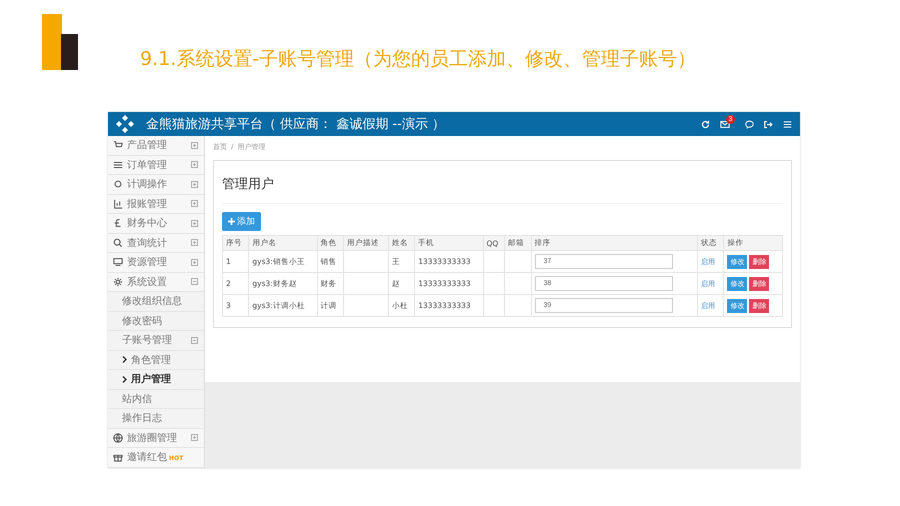 This screenshot has height=506, width=900. Describe the element at coordinates (156, 418) in the screenshot. I see `sidebar-item: 操作日志` at that location.